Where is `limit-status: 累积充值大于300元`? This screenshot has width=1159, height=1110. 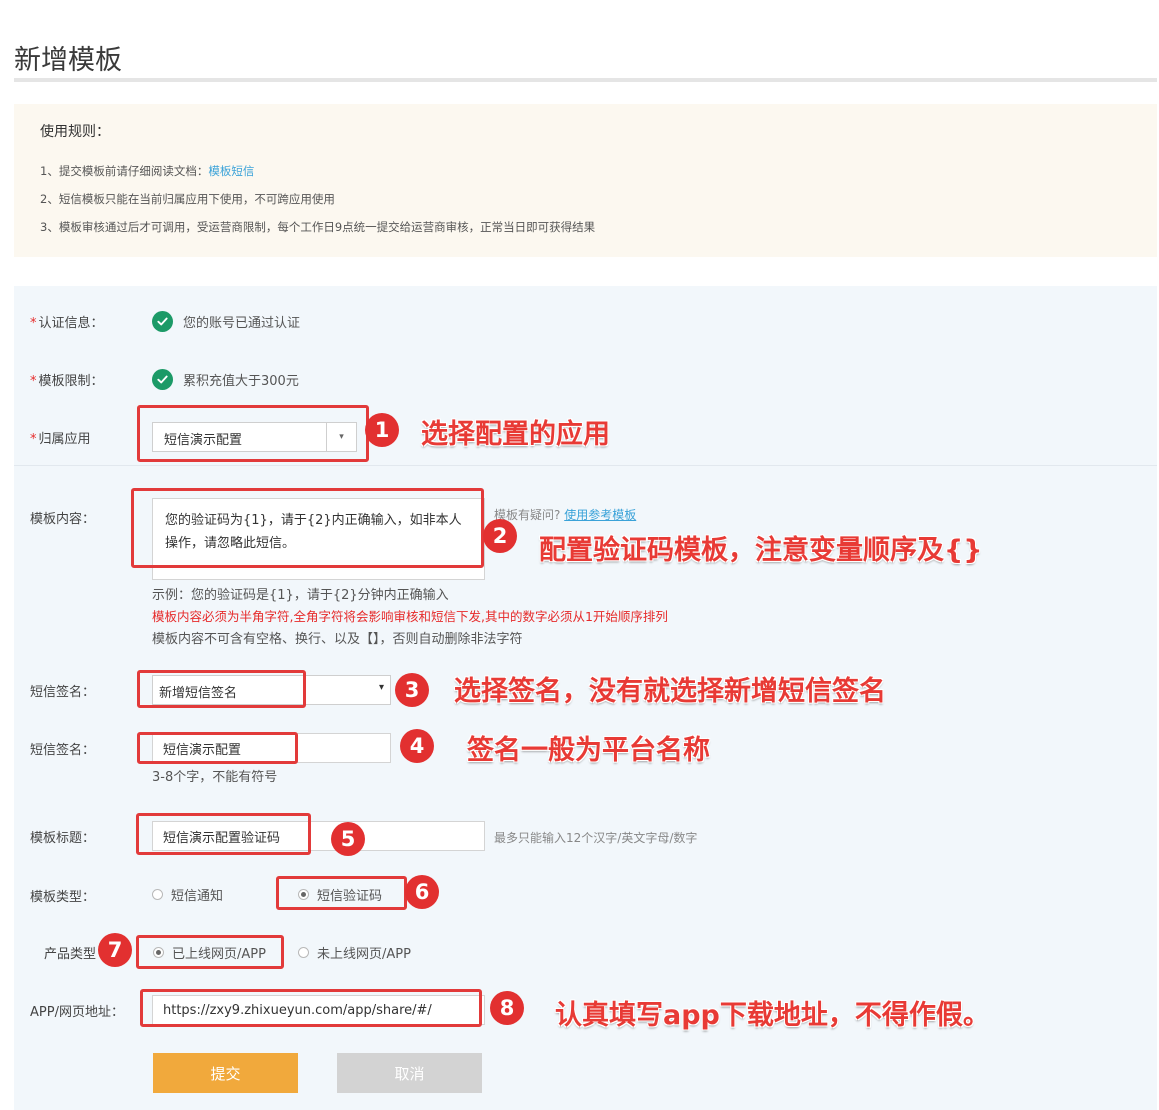
limit-status: 累积充值大于300元 is located at coordinates (225, 379).